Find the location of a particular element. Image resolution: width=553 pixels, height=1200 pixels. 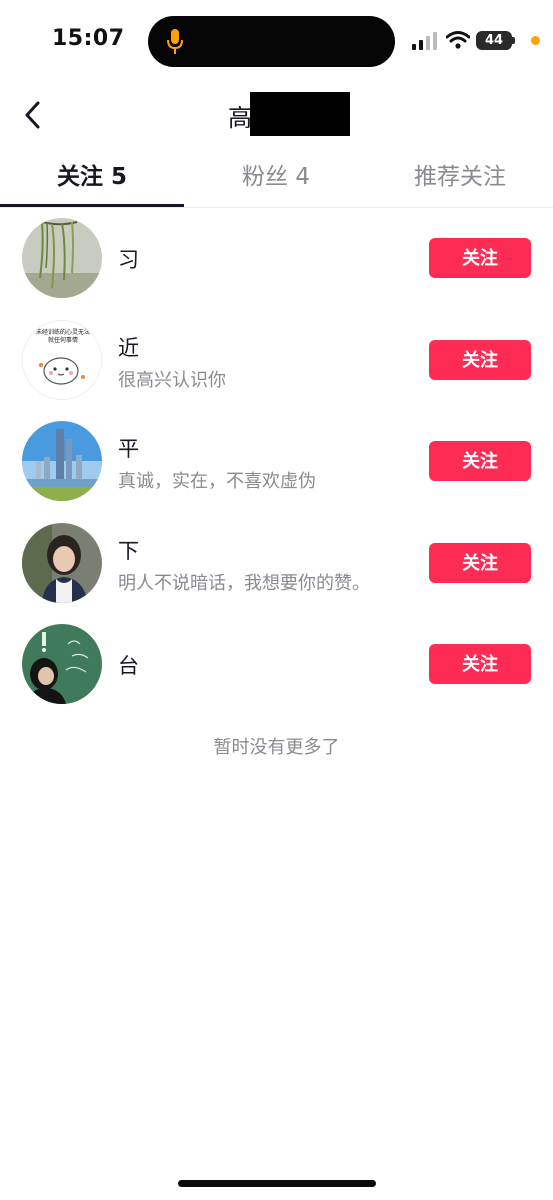

redaction-block is located at coordinates (300, 114).